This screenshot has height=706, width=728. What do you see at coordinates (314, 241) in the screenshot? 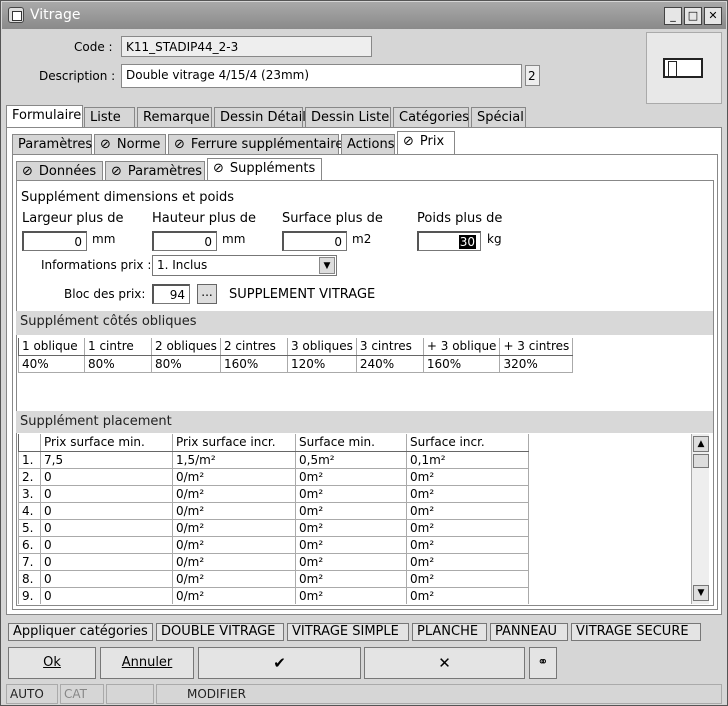
I see `surface-input: 0` at bounding box center [314, 241].